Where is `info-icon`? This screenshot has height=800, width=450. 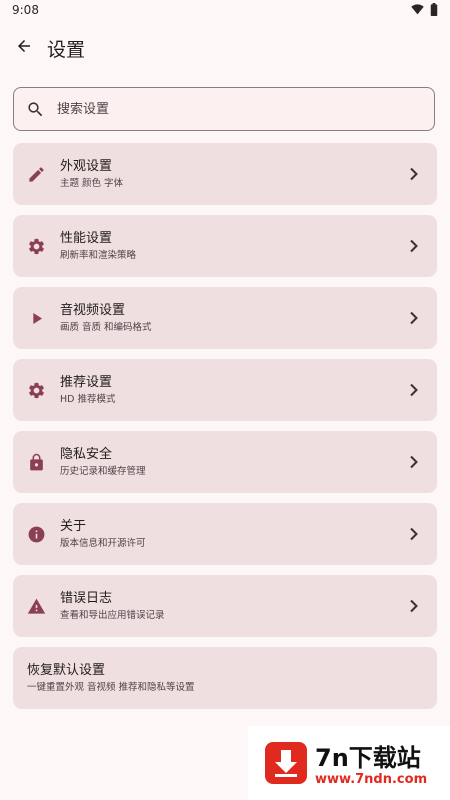
info-icon is located at coordinates (36, 534).